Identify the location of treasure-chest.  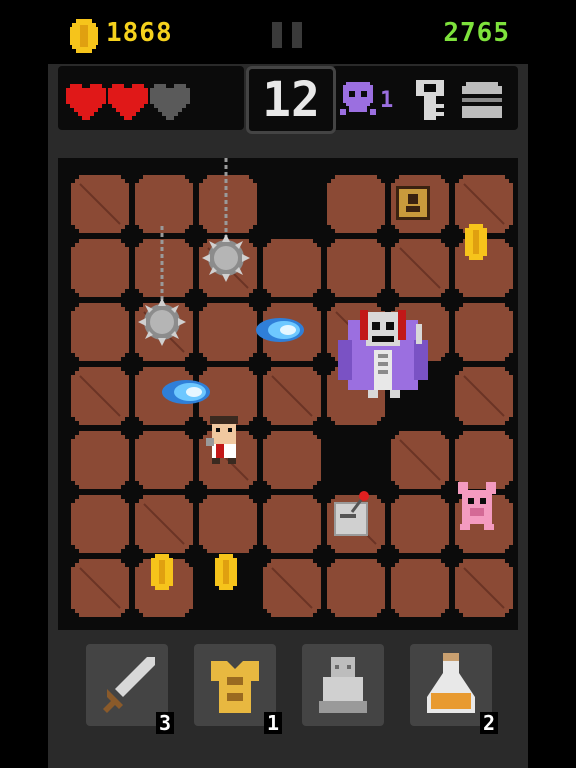
(413, 203).